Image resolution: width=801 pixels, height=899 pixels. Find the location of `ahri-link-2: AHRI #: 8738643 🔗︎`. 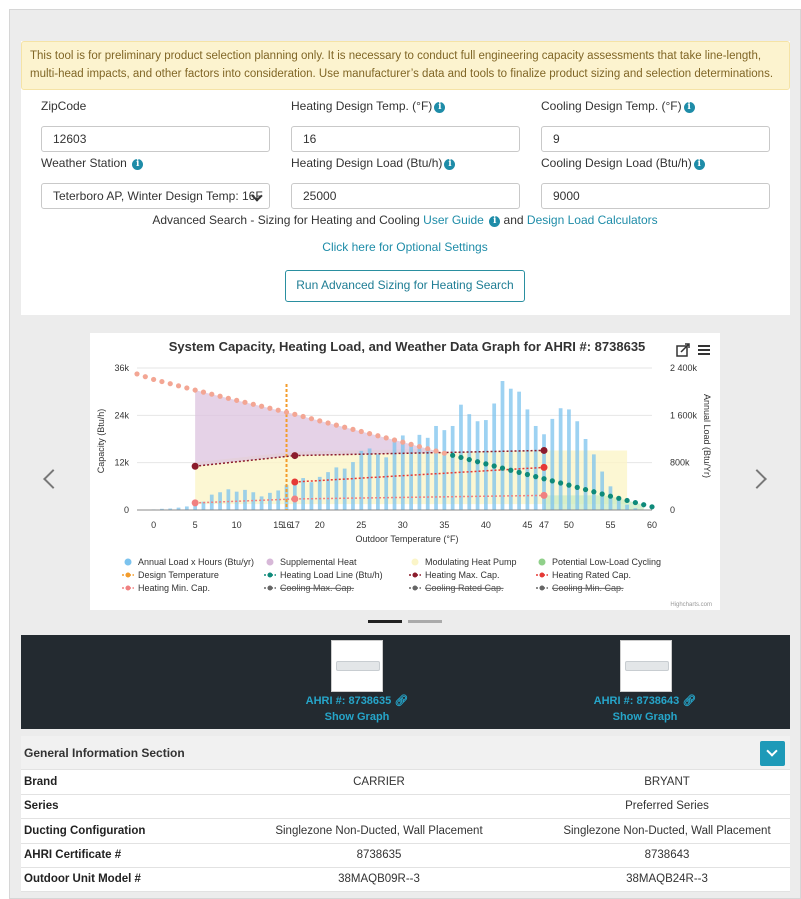

ahri-link-2: AHRI #: 8738643 🔗︎ is located at coordinates (645, 700).